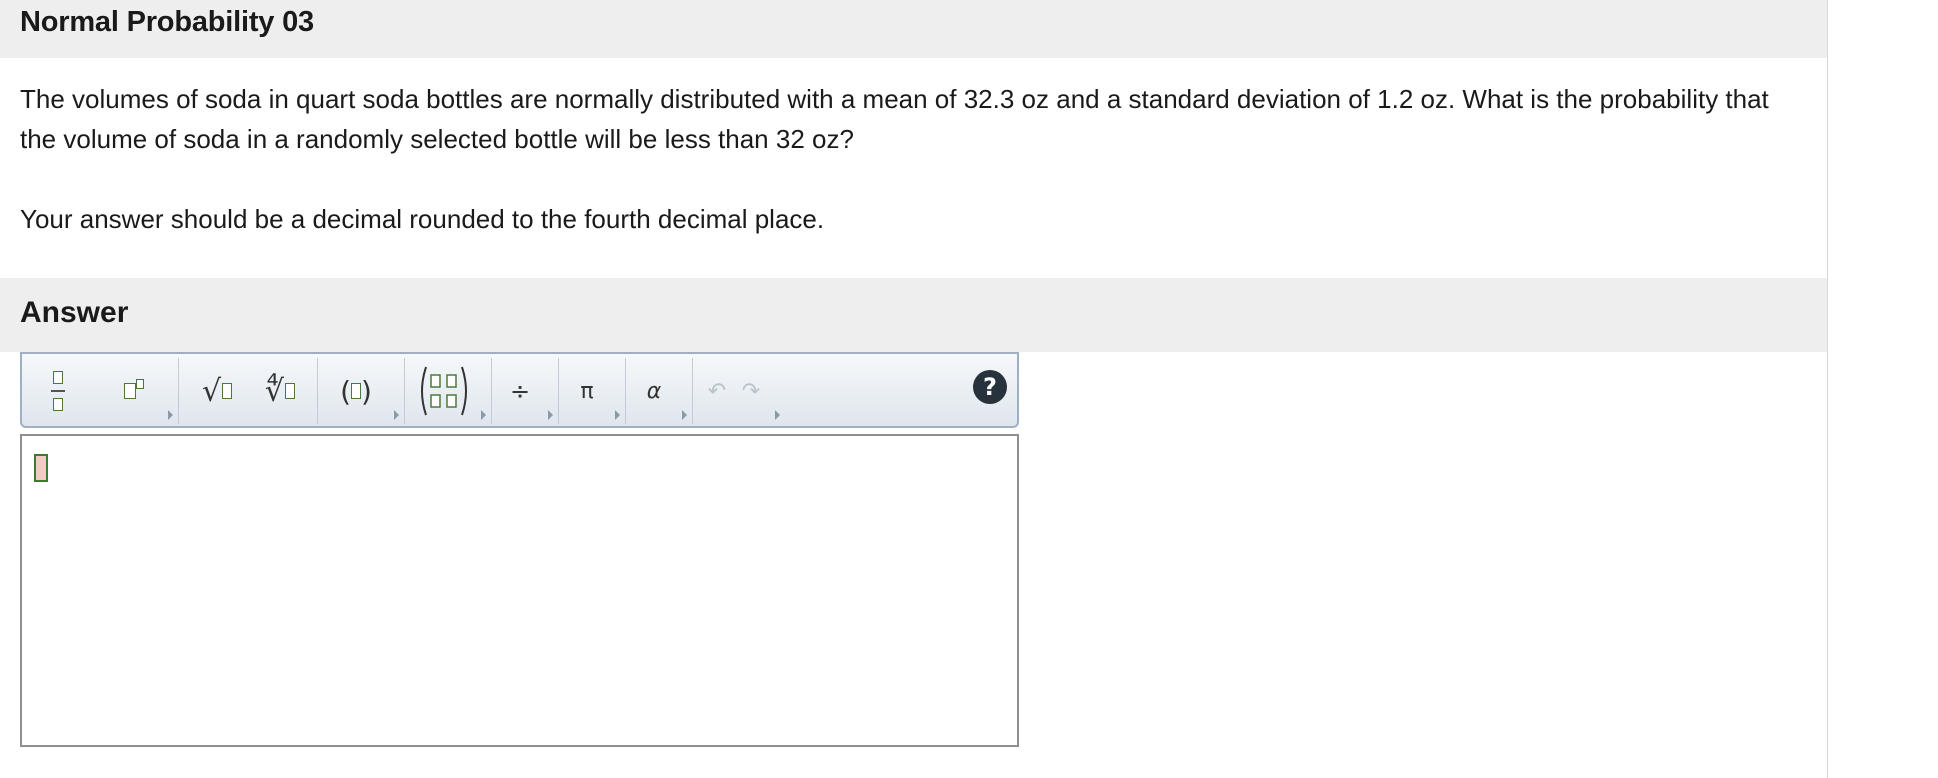 This screenshot has height=778, width=1938. What do you see at coordinates (74, 312) in the screenshot?
I see `answer-heading: Answer` at bounding box center [74, 312].